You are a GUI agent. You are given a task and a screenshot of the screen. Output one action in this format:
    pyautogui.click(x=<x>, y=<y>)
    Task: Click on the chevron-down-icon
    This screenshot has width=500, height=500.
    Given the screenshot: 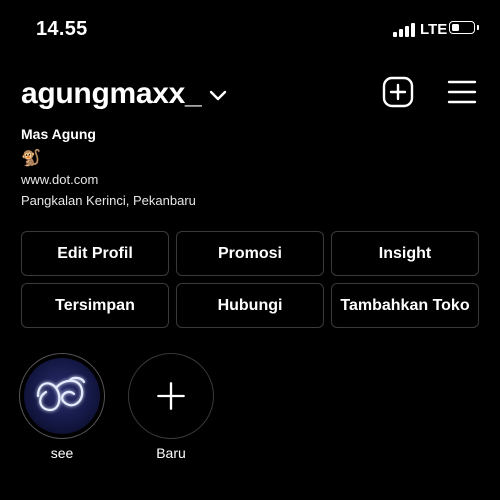 What is the action you would take?
    pyautogui.click(x=218, y=95)
    